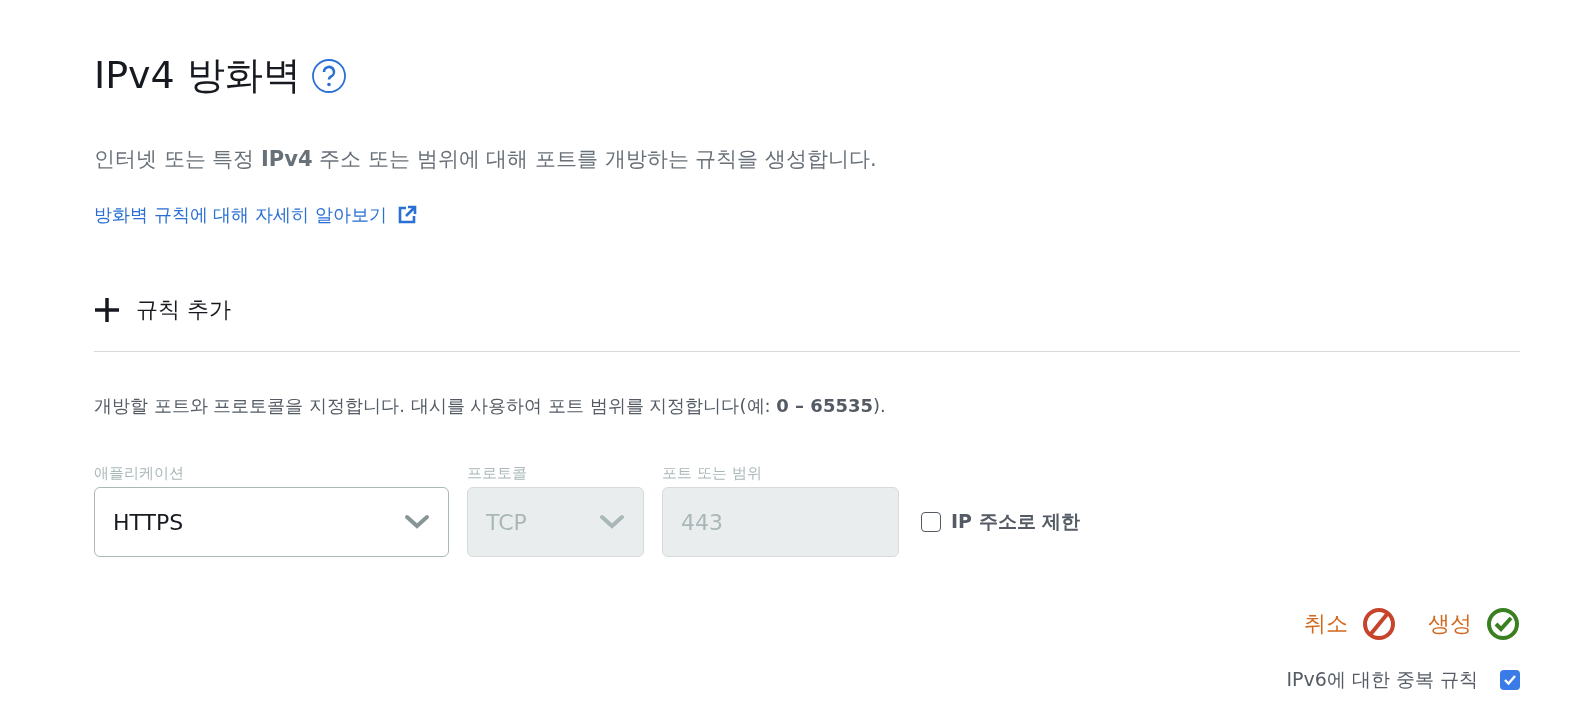  I want to click on help-icon, so click(328, 75).